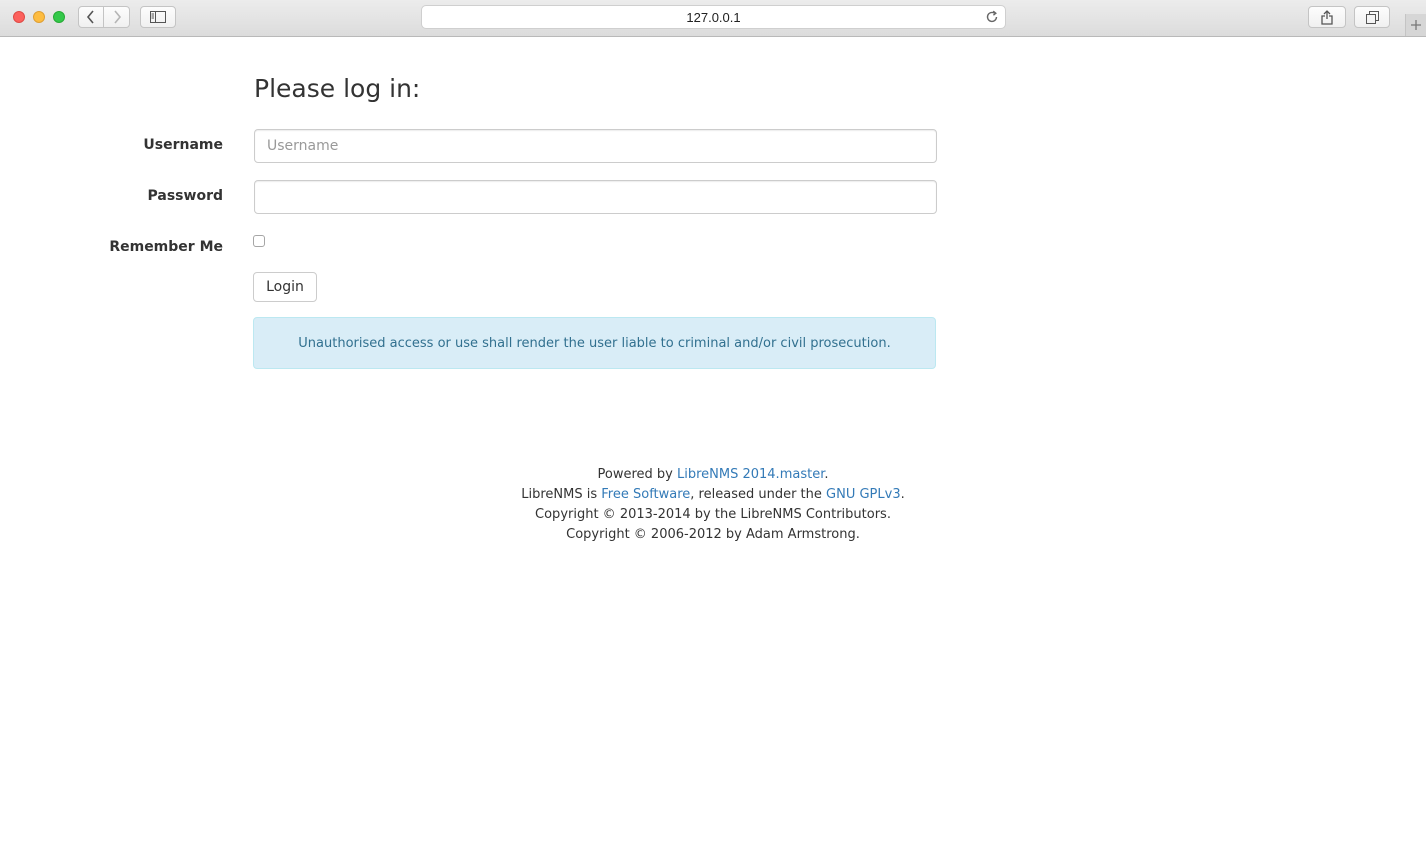 This screenshot has height=852, width=1426. What do you see at coordinates (166, 247) in the screenshot?
I see `remember-me-label: Remember Me` at bounding box center [166, 247].